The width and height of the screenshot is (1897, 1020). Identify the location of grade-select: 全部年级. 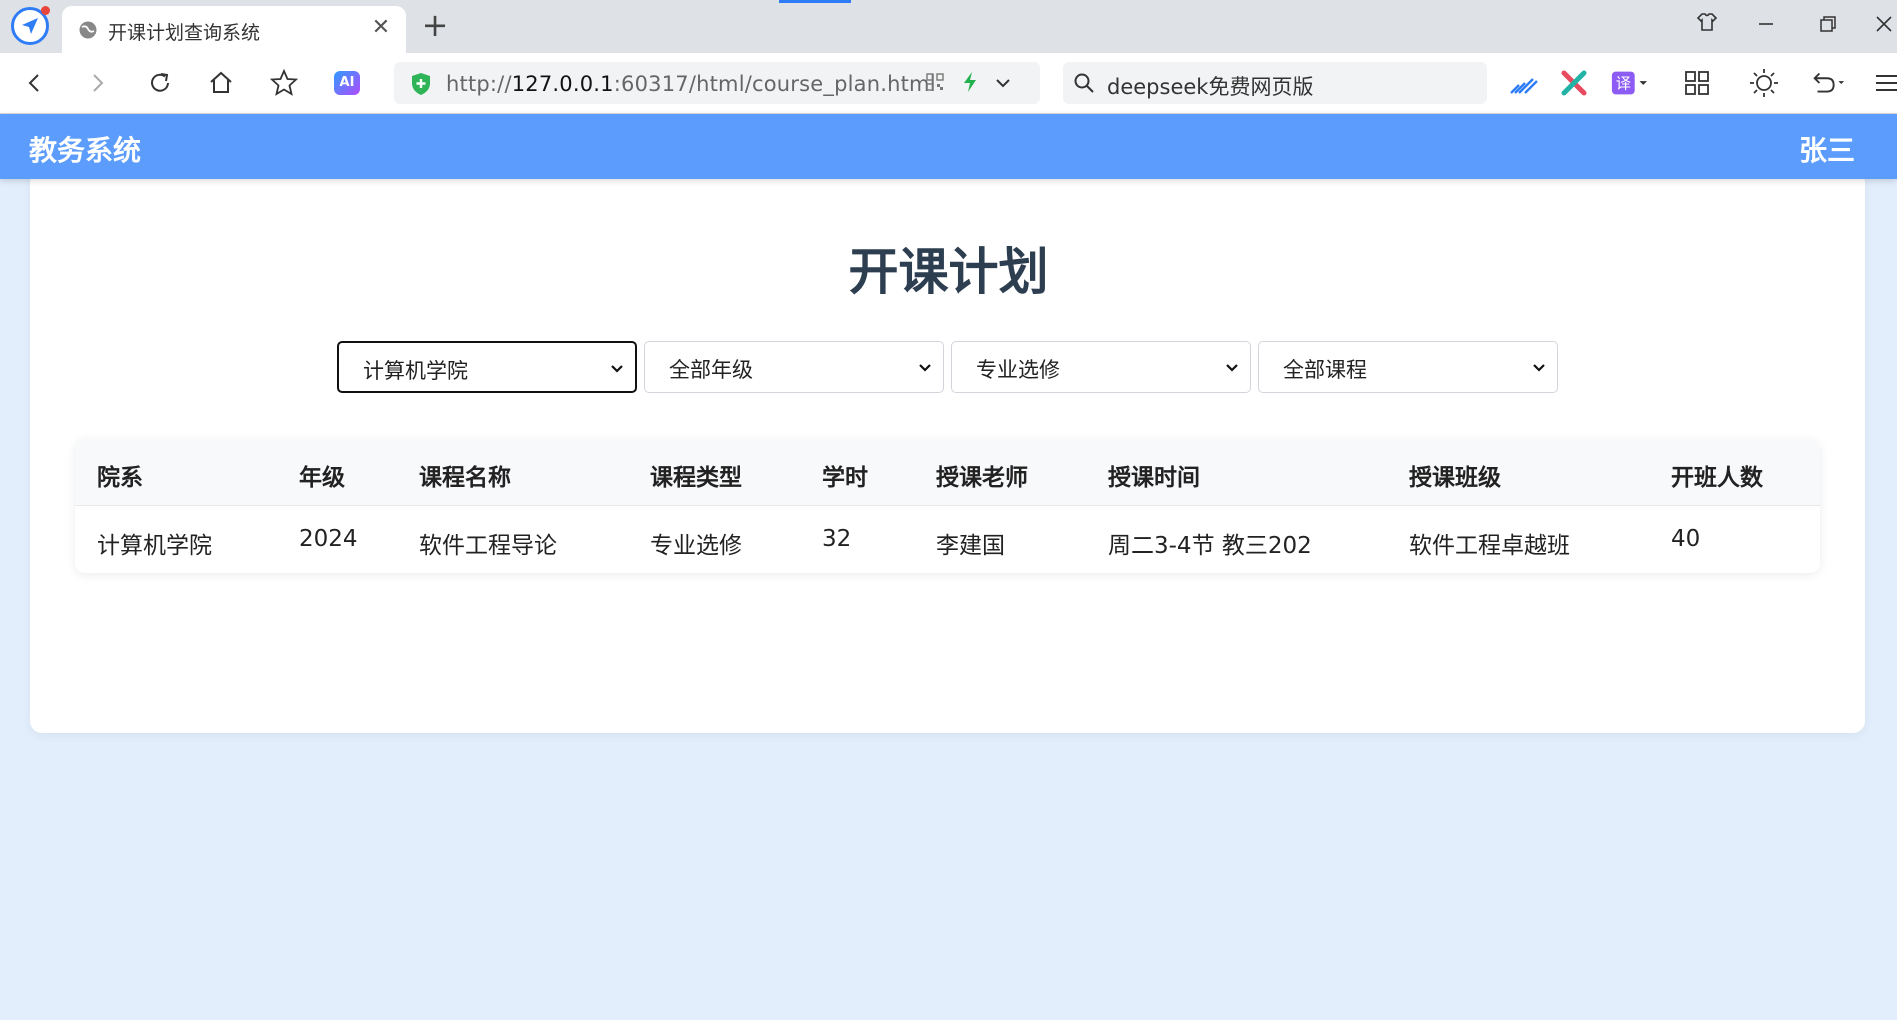
(794, 367).